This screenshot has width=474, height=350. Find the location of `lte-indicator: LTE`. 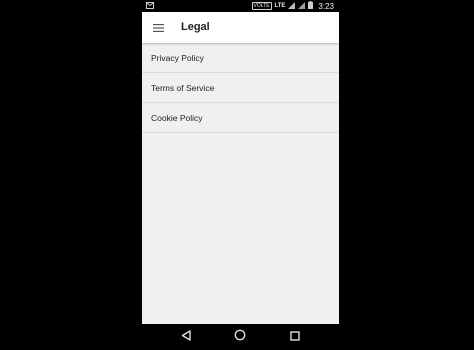

lte-indicator: LTE is located at coordinates (280, 6).